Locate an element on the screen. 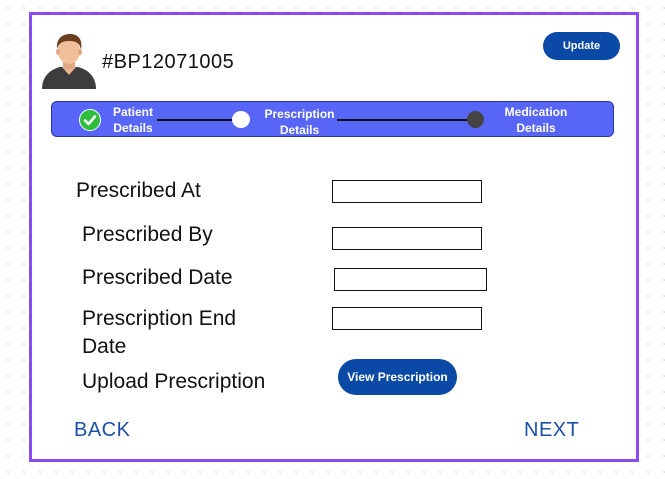 The height and width of the screenshot is (479, 665). upload-prescription-label: Upload Prescription is located at coordinates (174, 381).